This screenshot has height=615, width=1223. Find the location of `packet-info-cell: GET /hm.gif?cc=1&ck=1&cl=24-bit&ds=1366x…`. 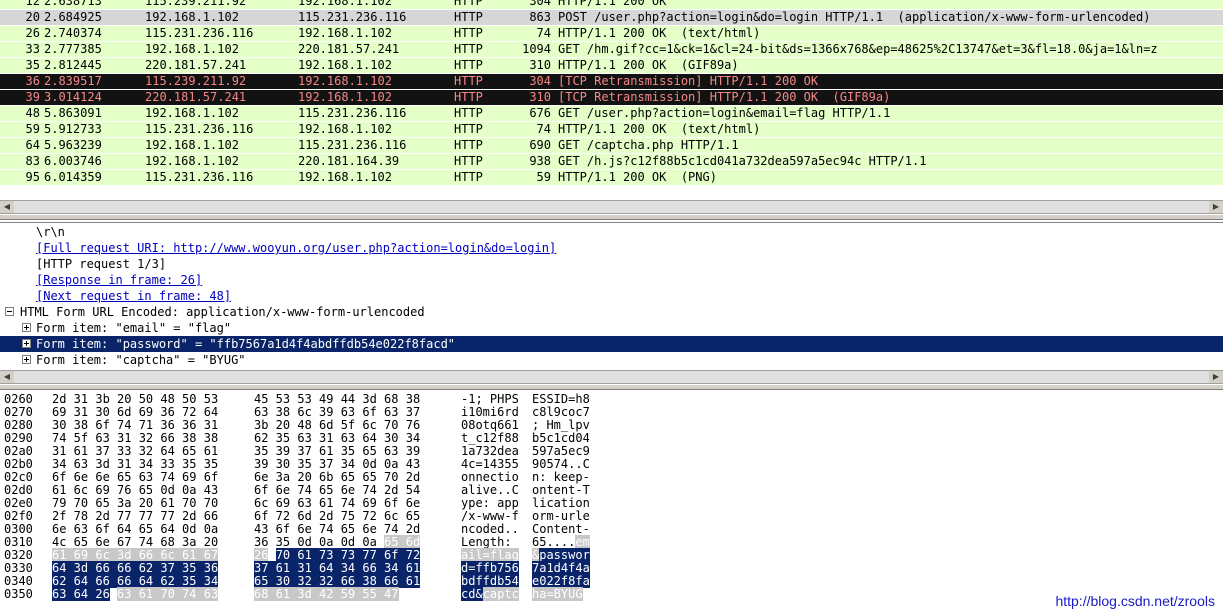

packet-info-cell: GET /hm.gif?cc=1&ck=1&cl=24-bit&ds=1366x… is located at coordinates (858, 49).